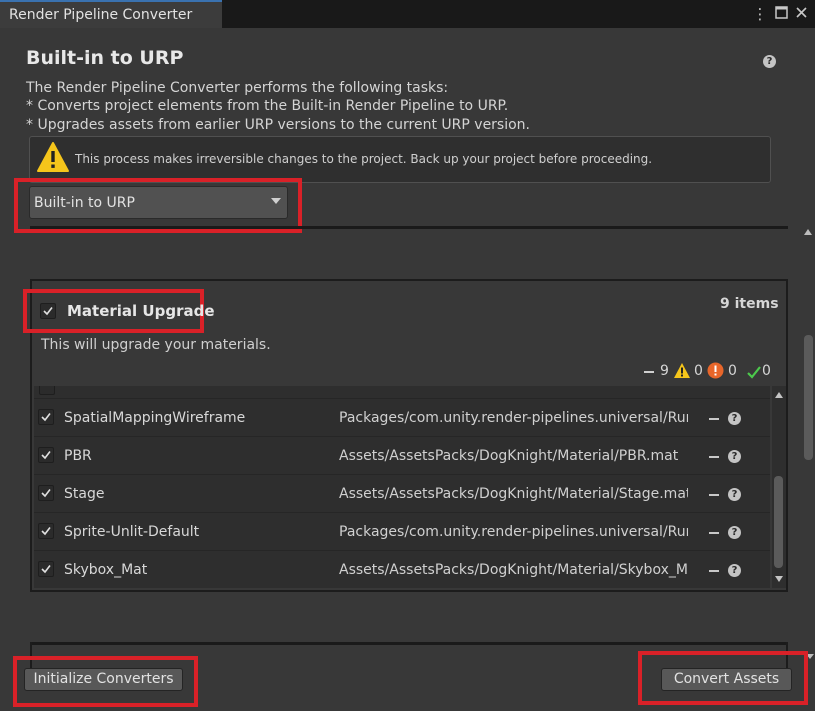 The width and height of the screenshot is (815, 711). Describe the element at coordinates (105, 58) in the screenshot. I see `page-title: Built-in to URP` at that location.